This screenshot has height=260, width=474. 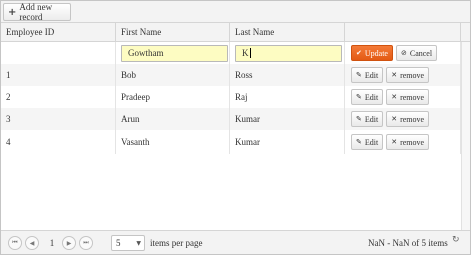 I want to click on next-page-button: ▶, so click(x=69, y=243).